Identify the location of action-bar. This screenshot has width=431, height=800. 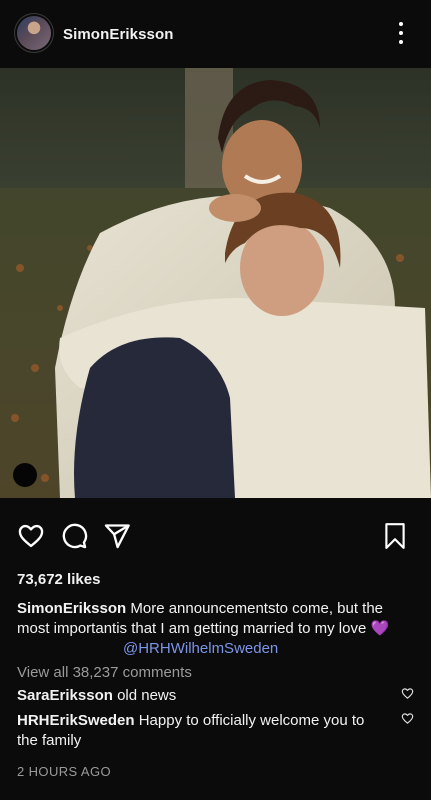
(215, 537).